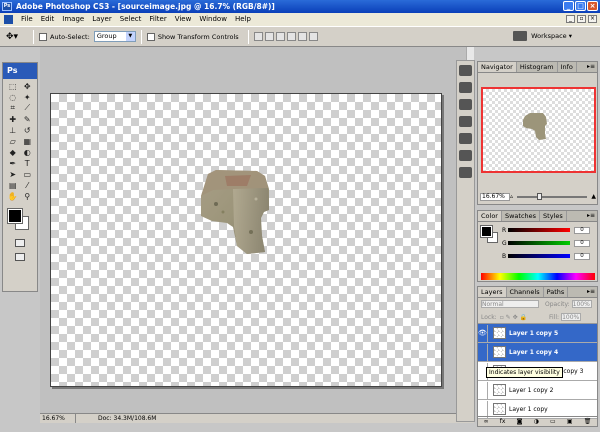 This screenshot has height=432, width=600. What do you see at coordinates (102, 19) in the screenshot?
I see `menu-layer: Layer` at bounding box center [102, 19].